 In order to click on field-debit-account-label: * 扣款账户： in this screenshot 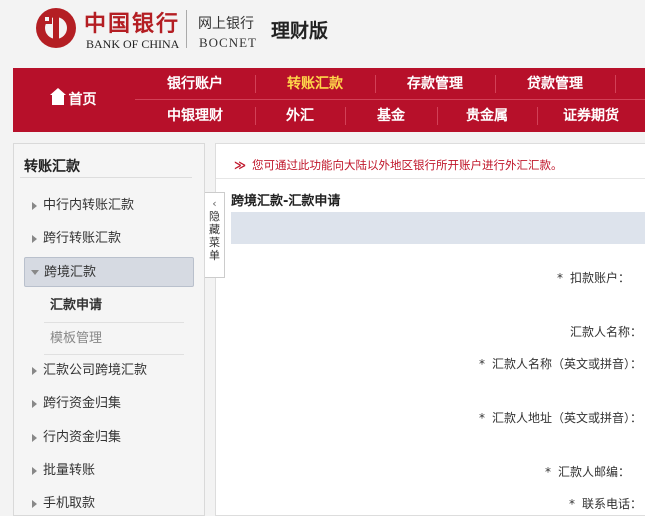, I will do `click(593, 278)`.